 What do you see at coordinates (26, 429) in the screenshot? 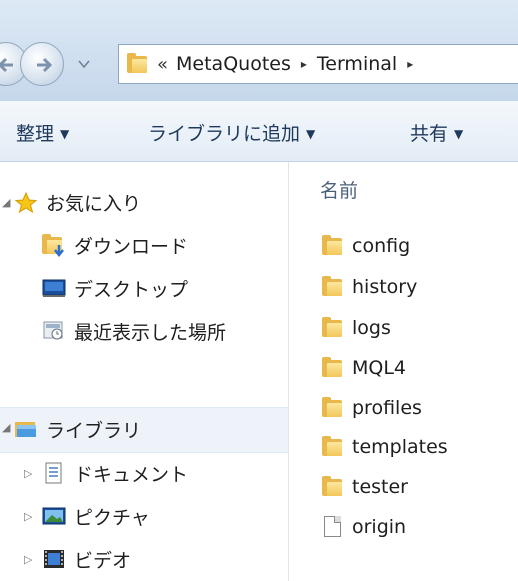
I see `libraries-icon` at bounding box center [26, 429].